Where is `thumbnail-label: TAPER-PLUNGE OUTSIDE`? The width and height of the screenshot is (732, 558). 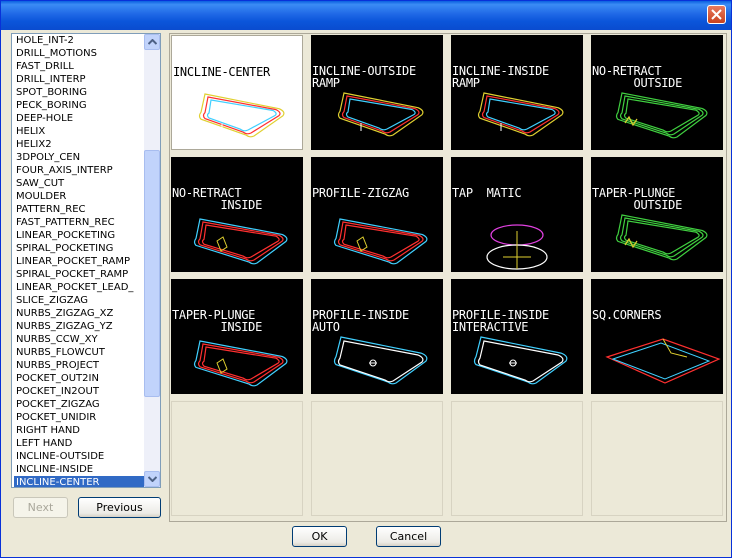 thumbnail-label: TAPER-PLUNGE OUTSIDE is located at coordinates (637, 199).